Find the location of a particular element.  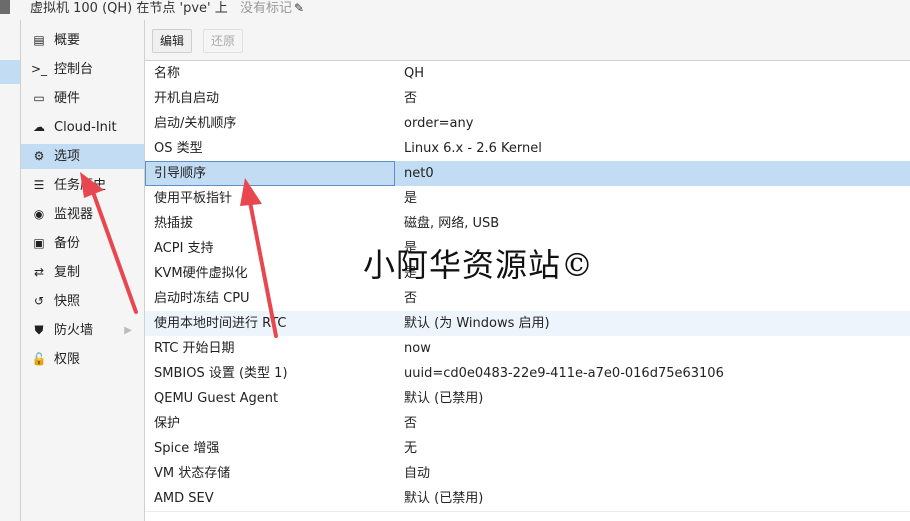

sidebar-item-4: ⚙ 选项 is located at coordinates (82, 156).